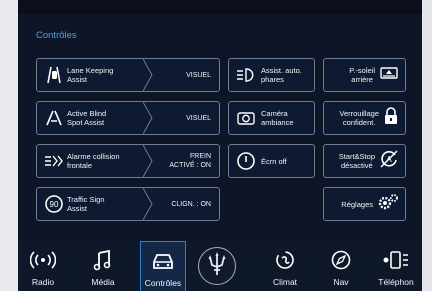  Describe the element at coordinates (54, 118) in the screenshot. I see `blind-spot-icon` at that location.